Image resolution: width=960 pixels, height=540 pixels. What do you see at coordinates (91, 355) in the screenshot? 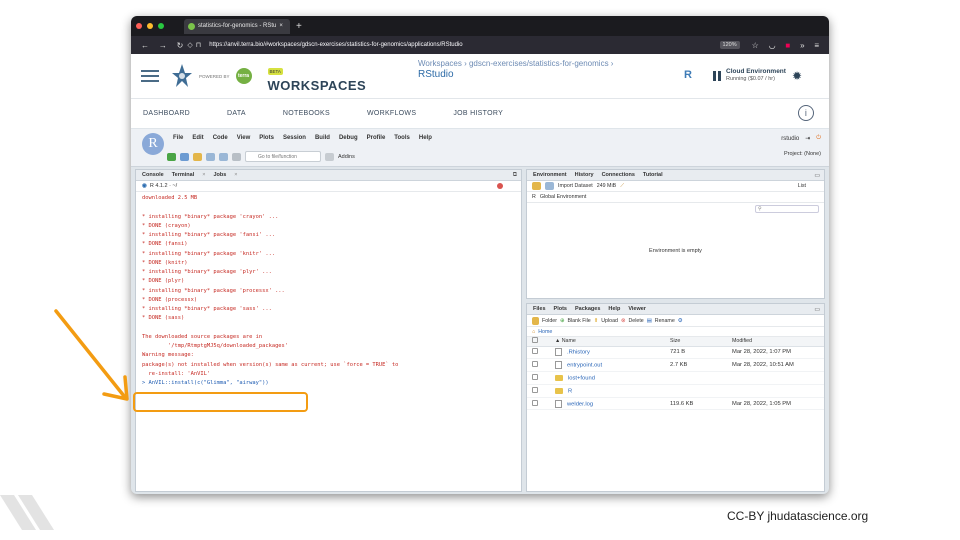
I see `annotation-arrow-icon` at bounding box center [91, 355].